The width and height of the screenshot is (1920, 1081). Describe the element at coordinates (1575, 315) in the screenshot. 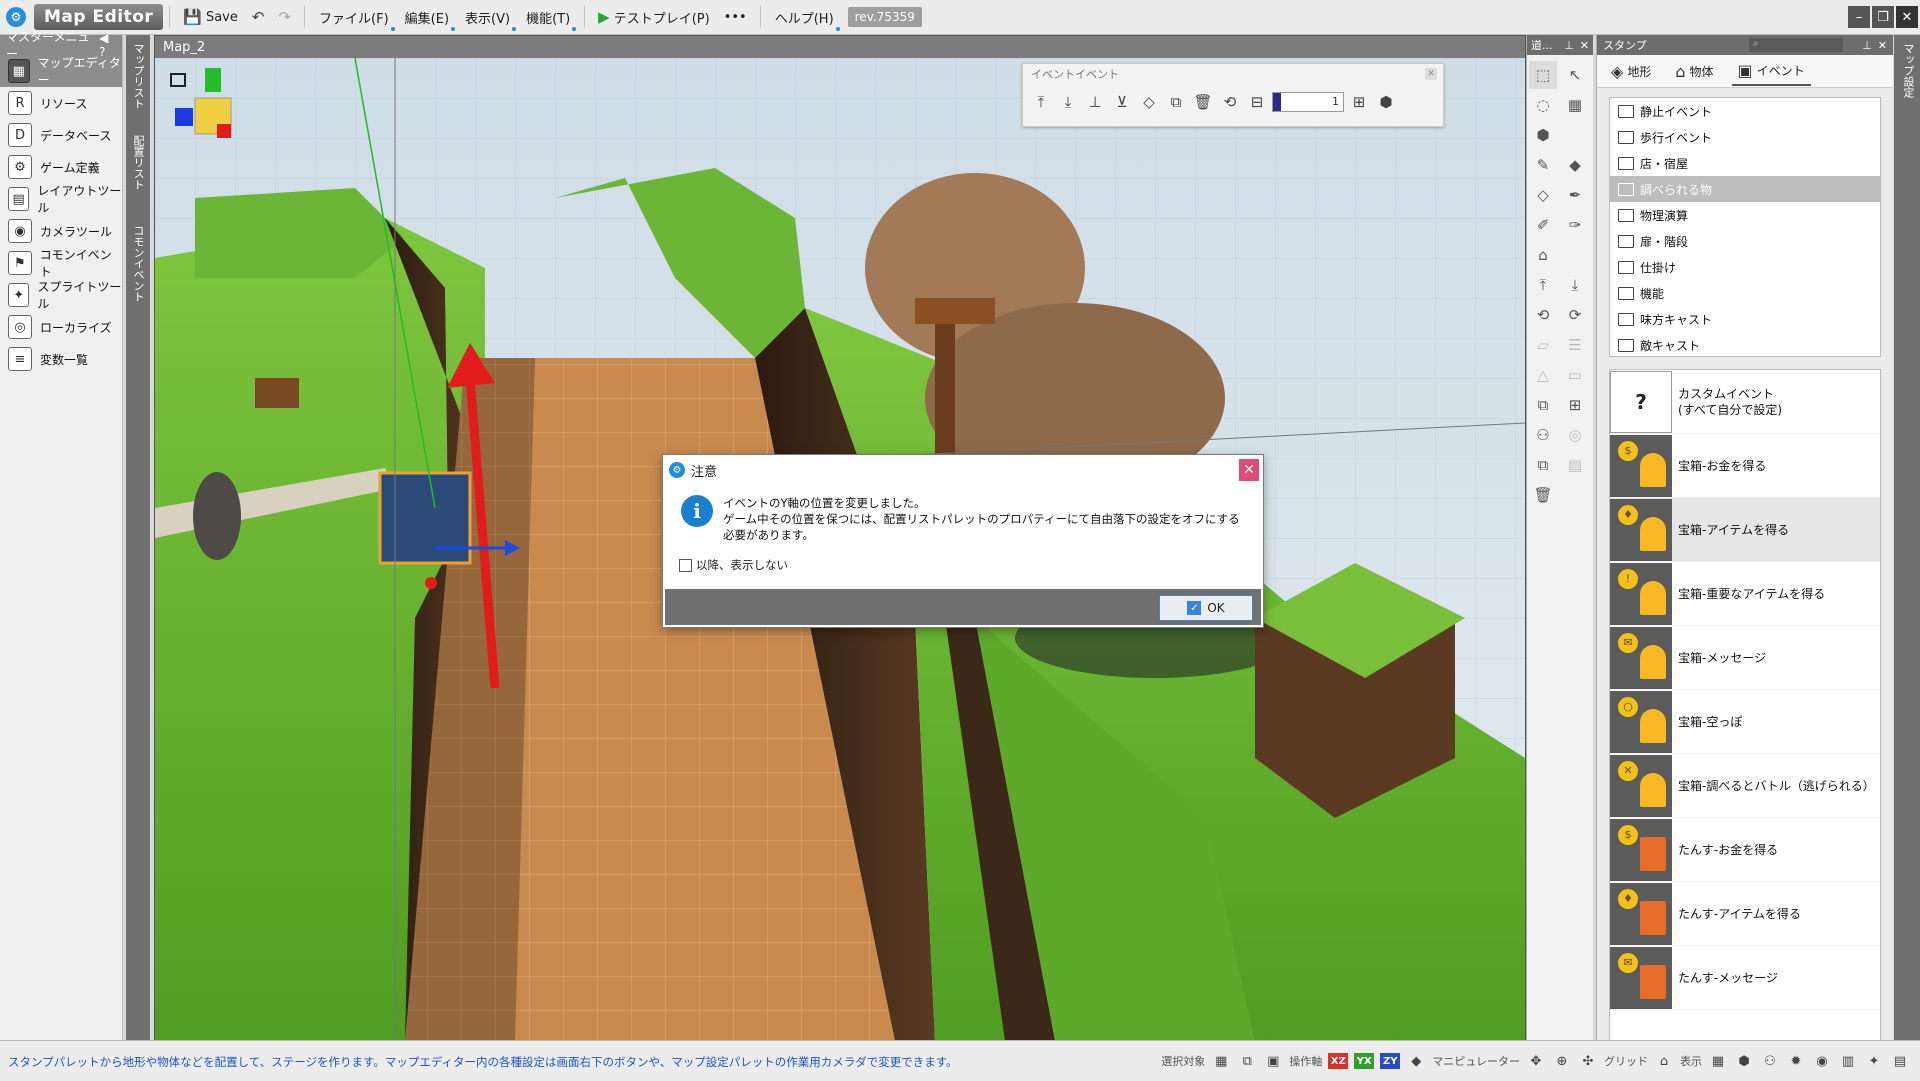

I see `flip-icon: ⟳` at that location.